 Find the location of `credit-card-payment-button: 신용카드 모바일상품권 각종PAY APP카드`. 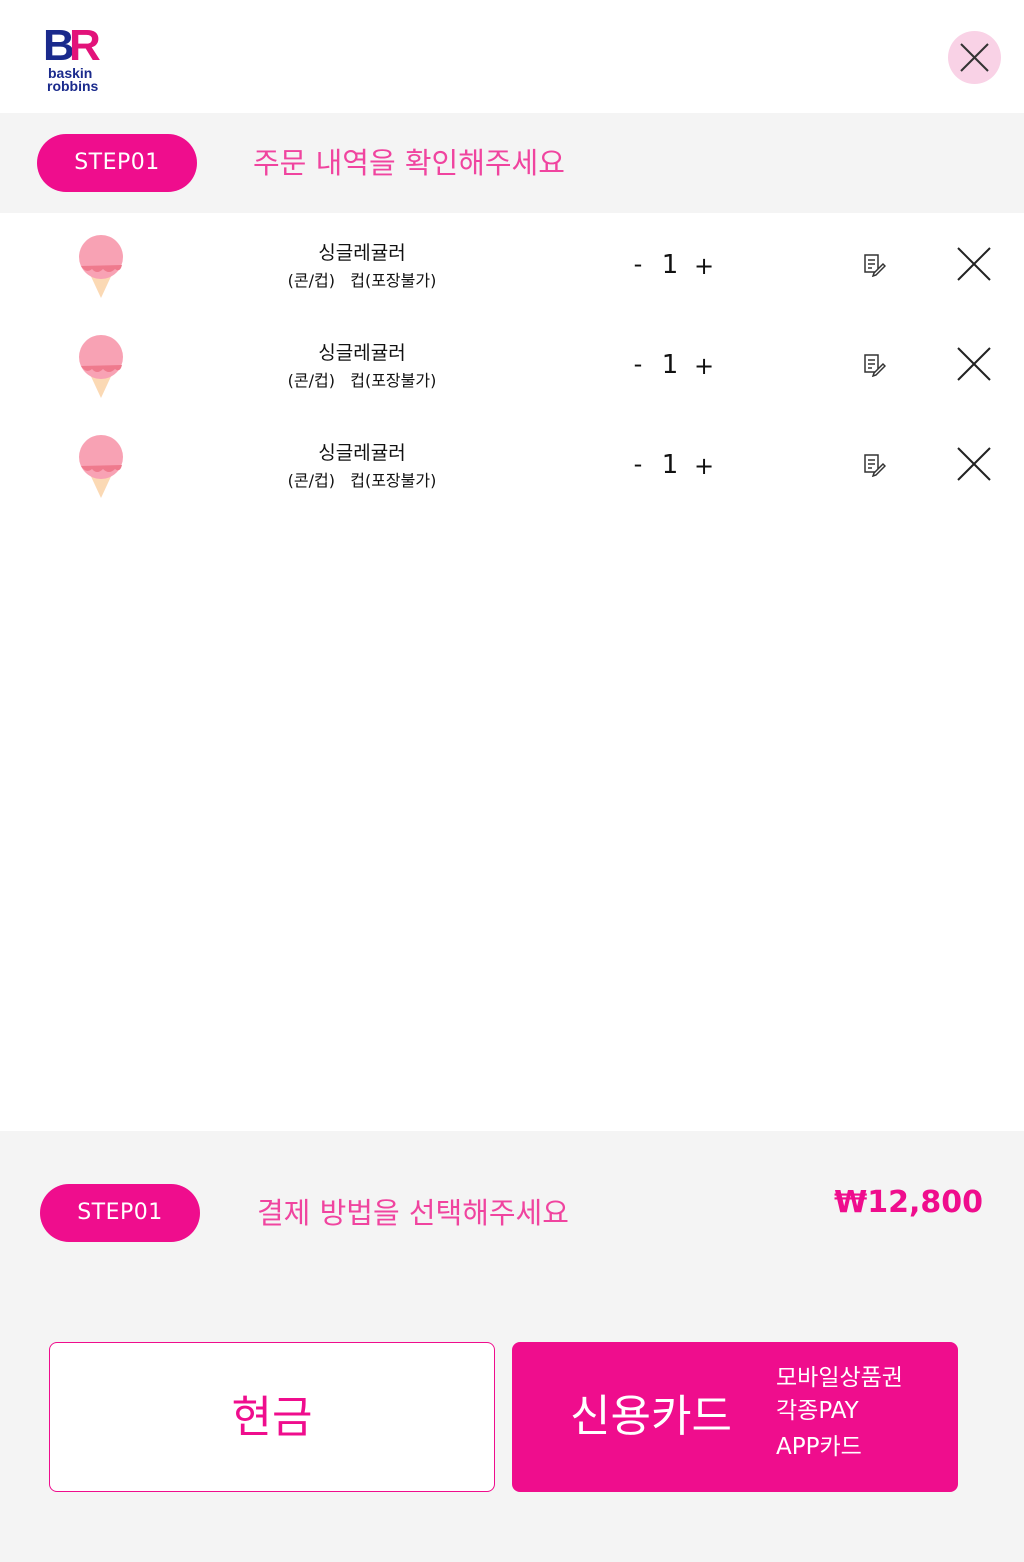

credit-card-payment-button: 신용카드 모바일상품권 각종PAY APP카드 is located at coordinates (735, 1417).